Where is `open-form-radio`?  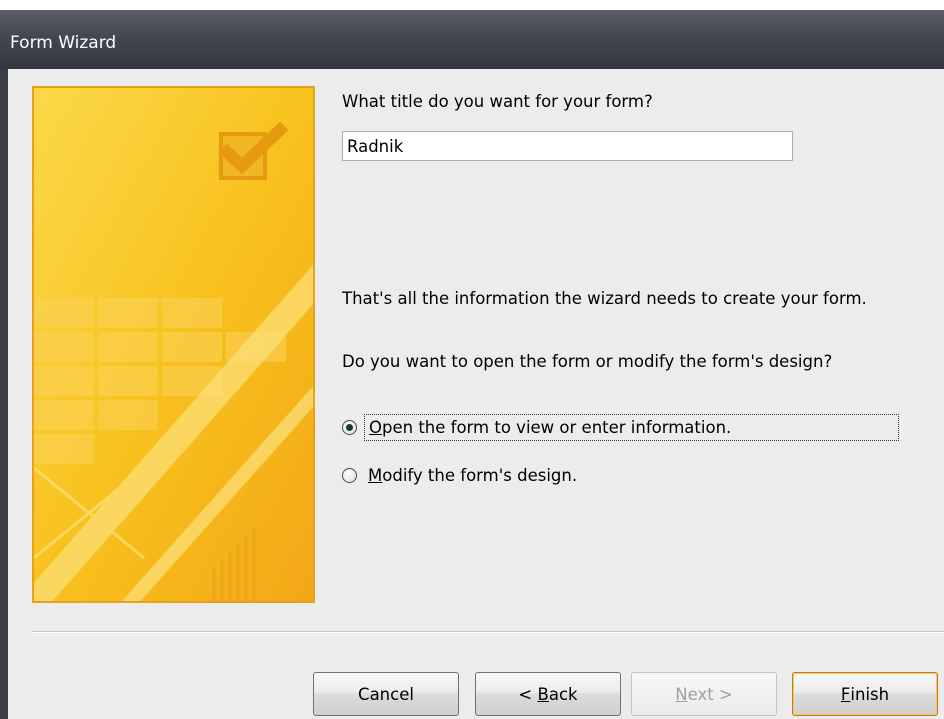
open-form-radio is located at coordinates (349, 427).